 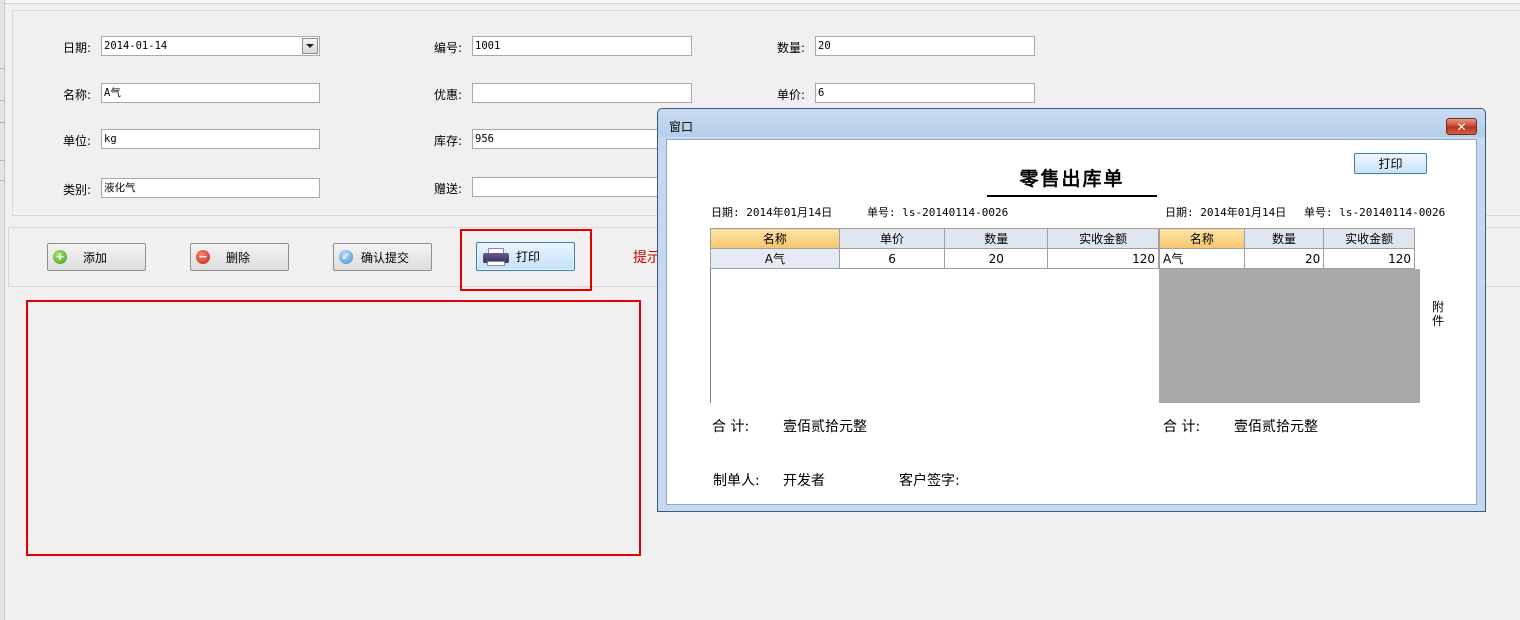 I want to click on print-button-highlight, so click(x=526, y=260).